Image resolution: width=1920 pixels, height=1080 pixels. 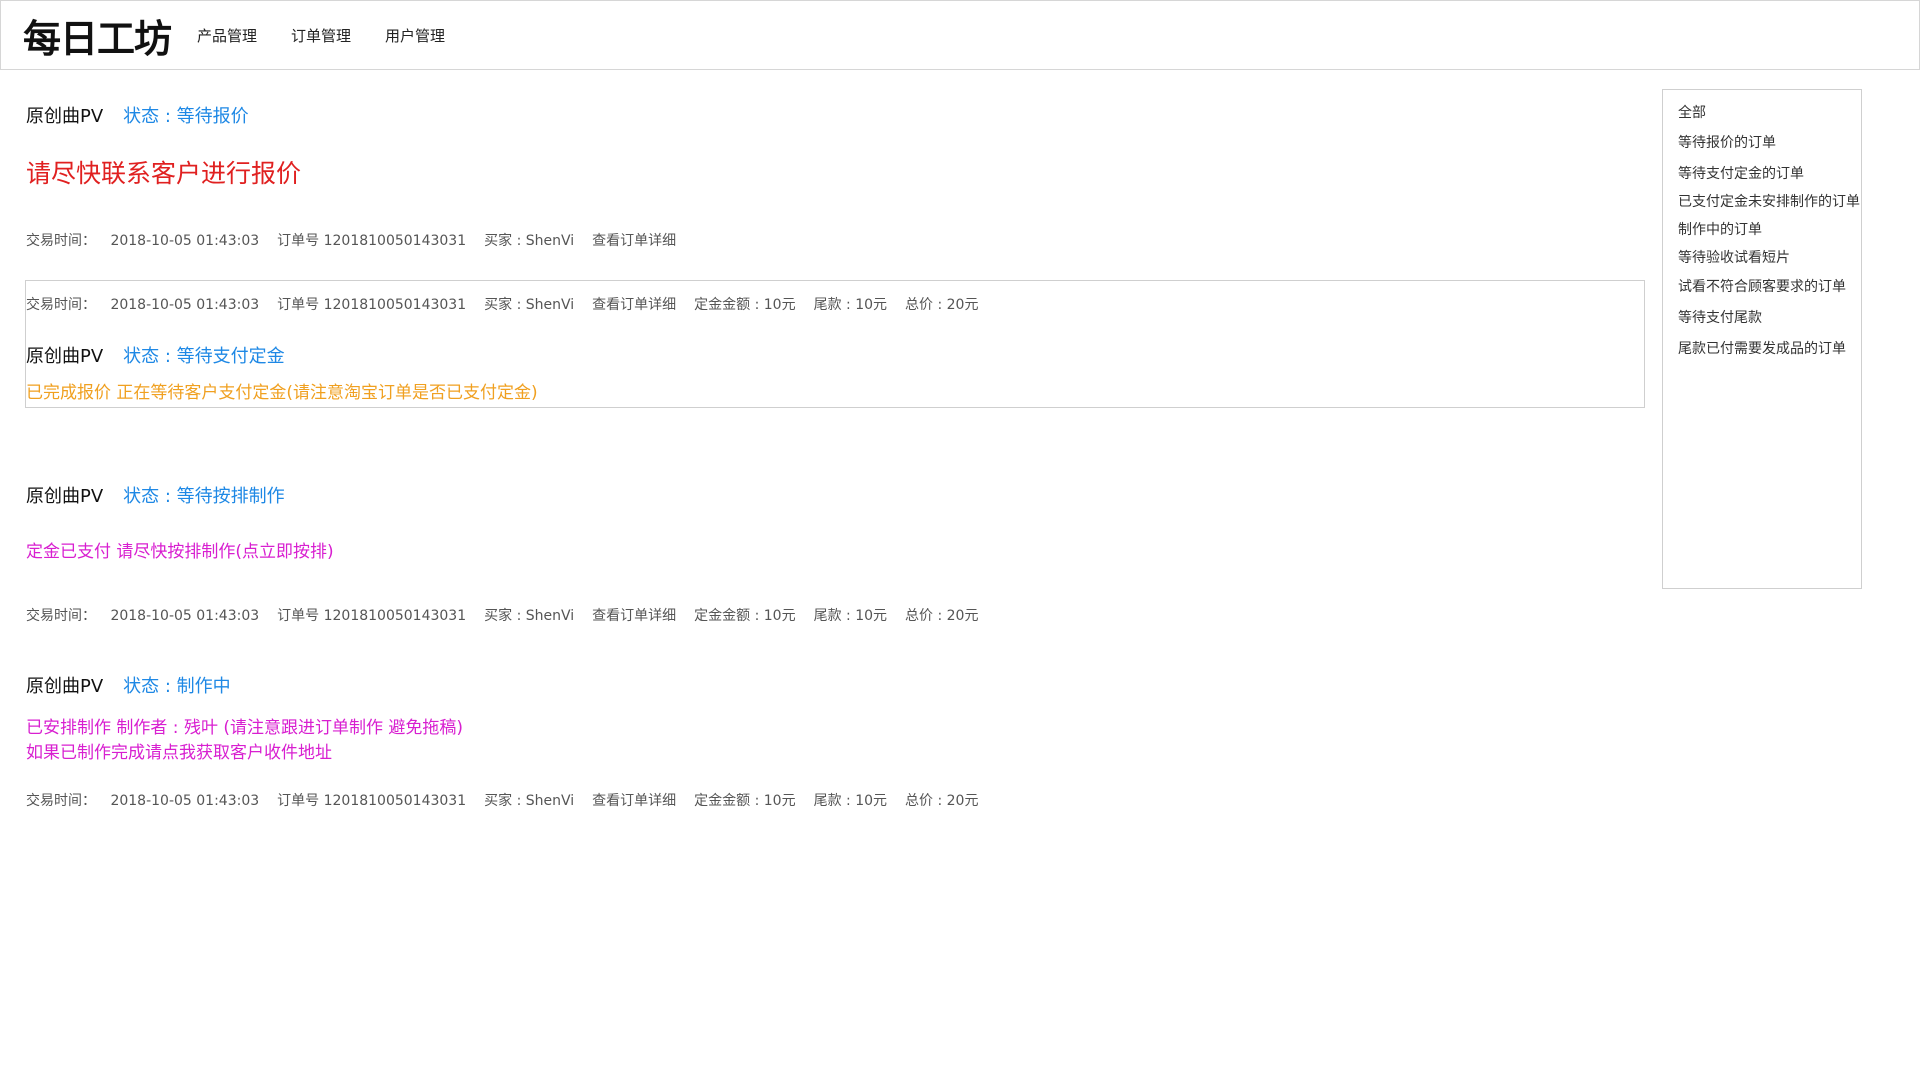 I want to click on order-status: 状态 : 等待支付定金, so click(x=204, y=356).